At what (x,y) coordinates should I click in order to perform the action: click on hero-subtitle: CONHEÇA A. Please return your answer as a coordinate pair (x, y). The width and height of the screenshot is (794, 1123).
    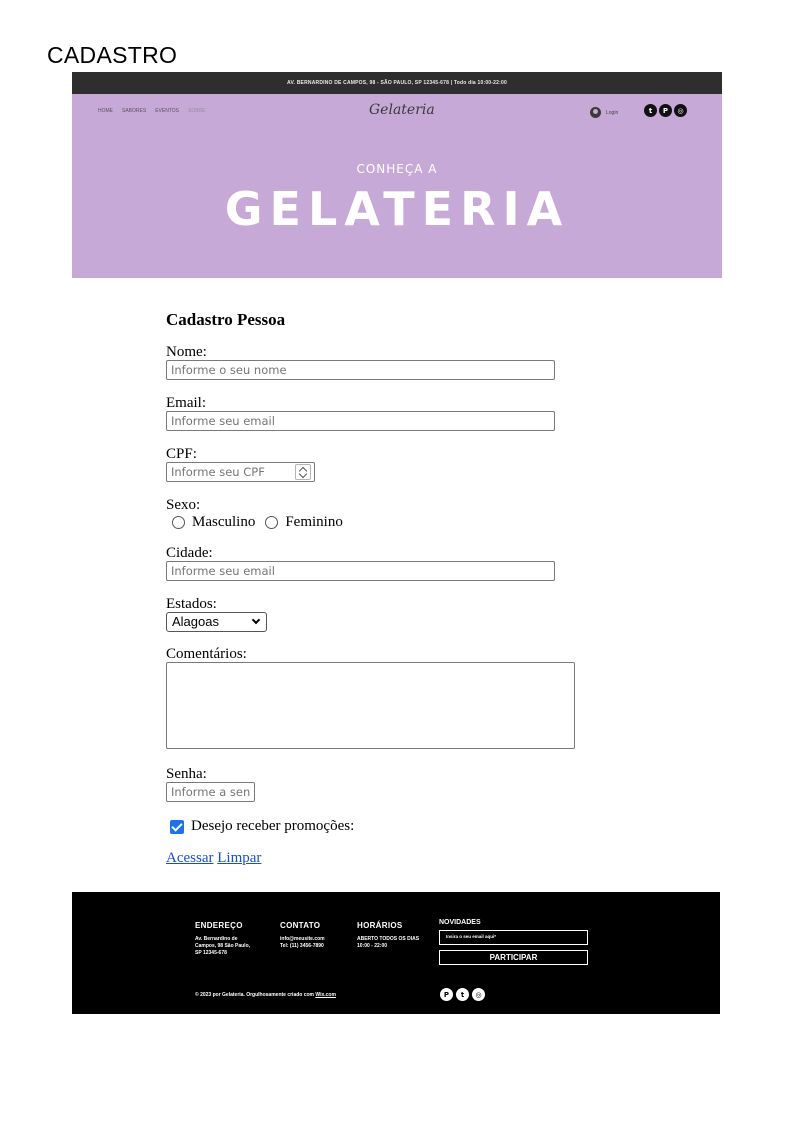
    Looking at the image, I should click on (397, 169).